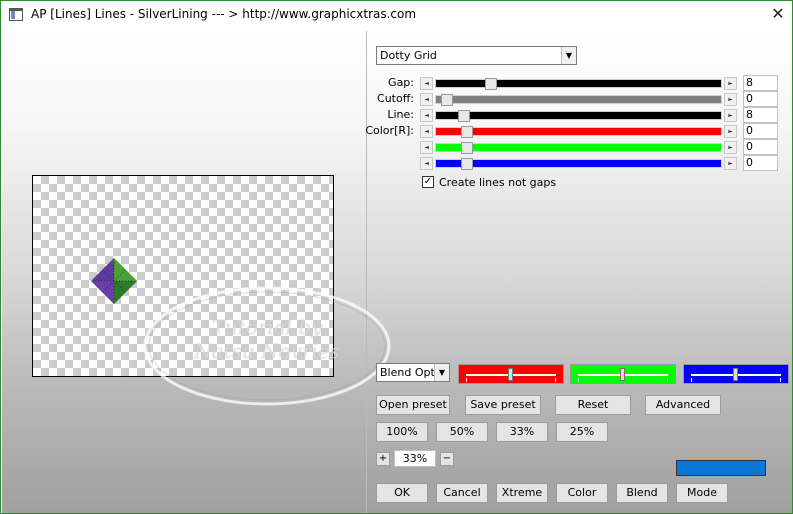  What do you see at coordinates (582, 493) in the screenshot?
I see `color-button: Color` at bounding box center [582, 493].